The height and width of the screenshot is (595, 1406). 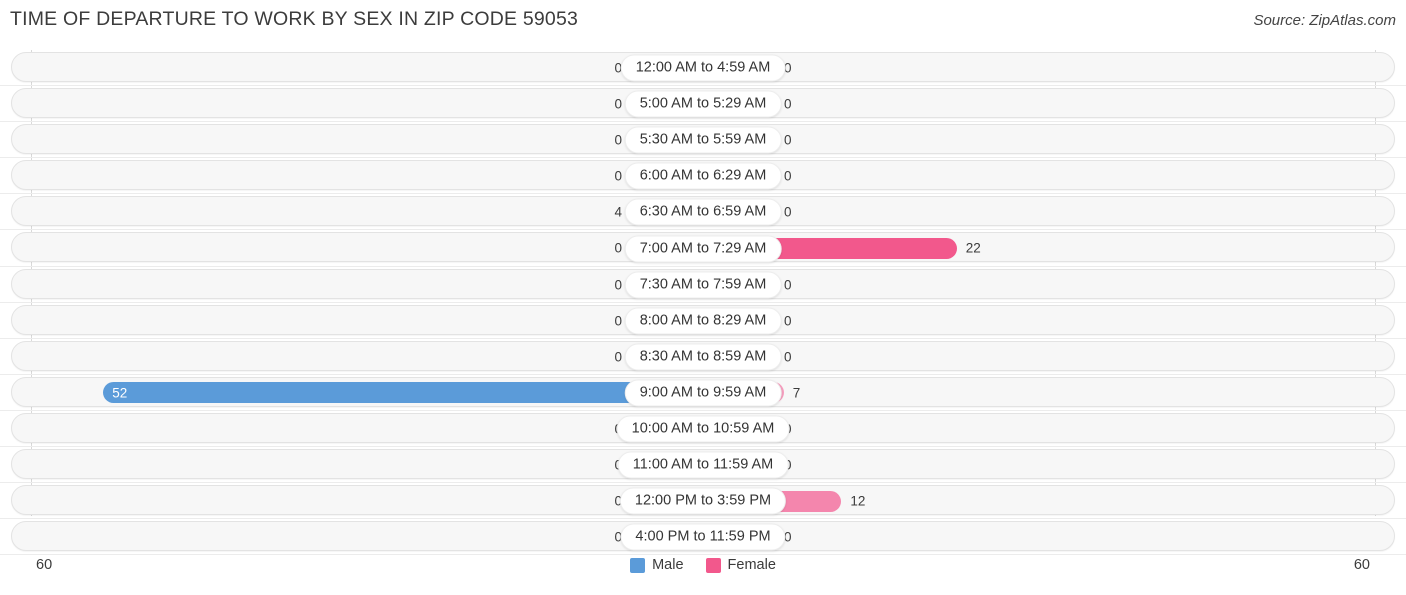 I want to click on chart-row: 0 0 4:00 PM to 11:59 PM, so click(x=703, y=537).